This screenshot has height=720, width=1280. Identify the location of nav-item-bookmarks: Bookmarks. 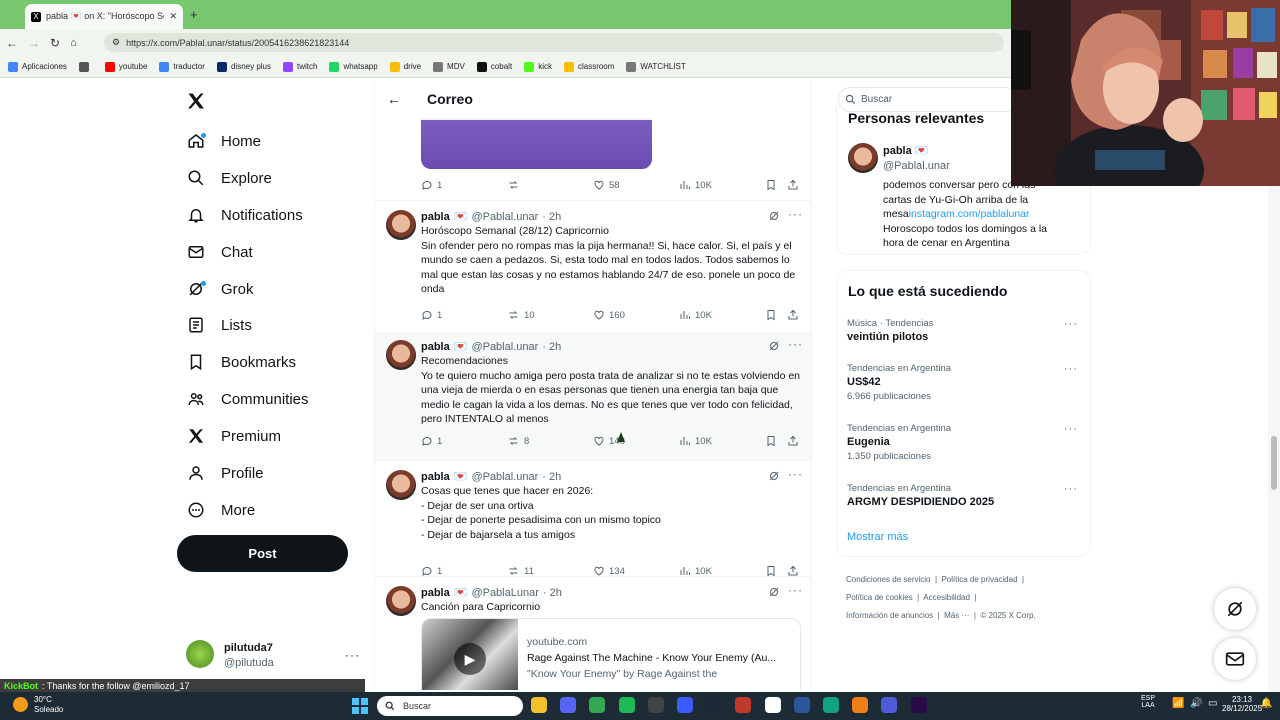
(241, 362).